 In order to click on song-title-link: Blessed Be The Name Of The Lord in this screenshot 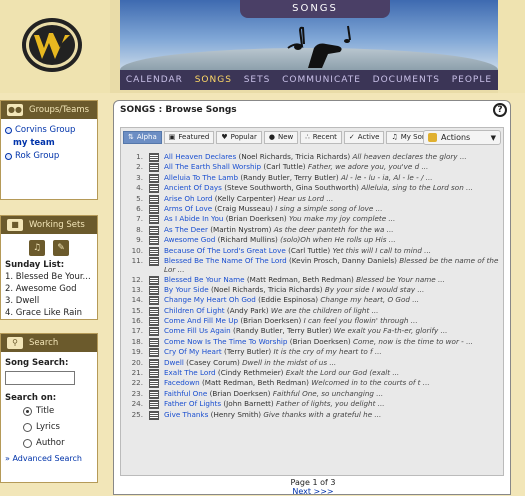, I will do `click(225, 260)`.